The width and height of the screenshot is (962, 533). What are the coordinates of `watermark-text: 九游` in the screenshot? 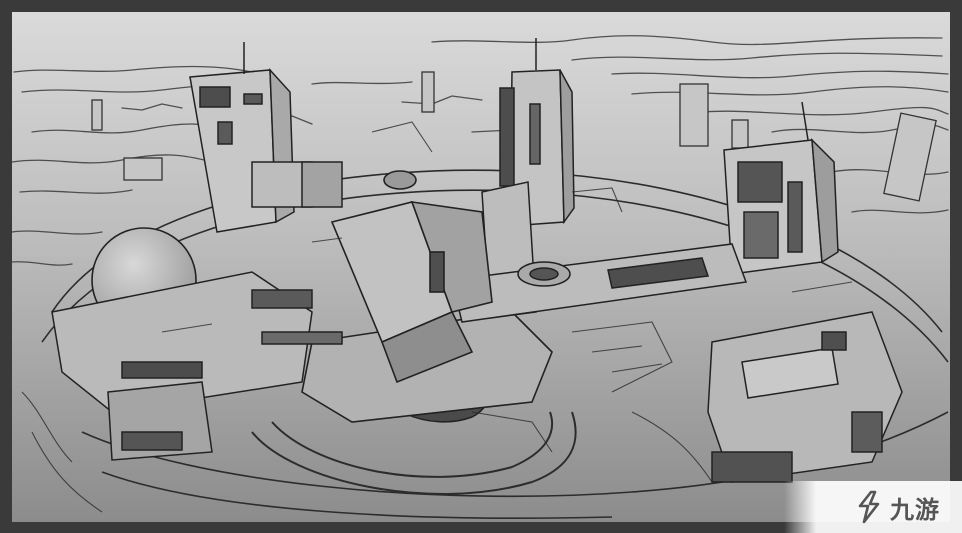 It's located at (915, 509).